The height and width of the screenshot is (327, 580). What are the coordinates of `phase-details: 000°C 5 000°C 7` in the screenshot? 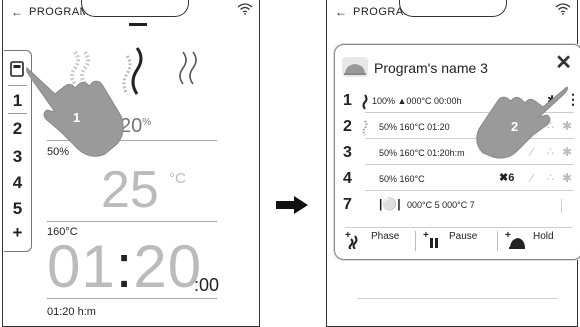 It's located at (441, 205).